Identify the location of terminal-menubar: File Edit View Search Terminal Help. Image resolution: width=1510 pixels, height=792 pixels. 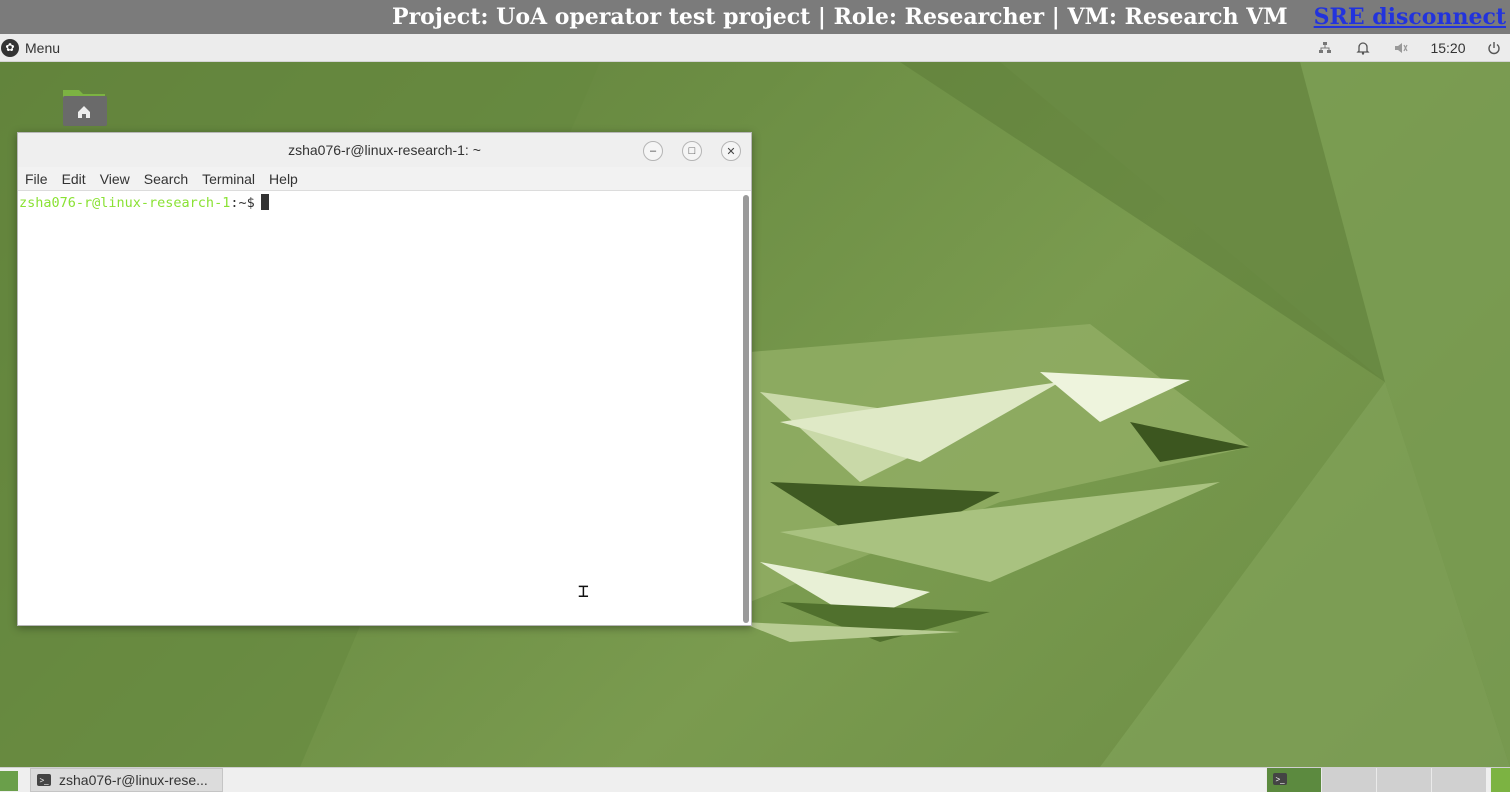
(384, 179).